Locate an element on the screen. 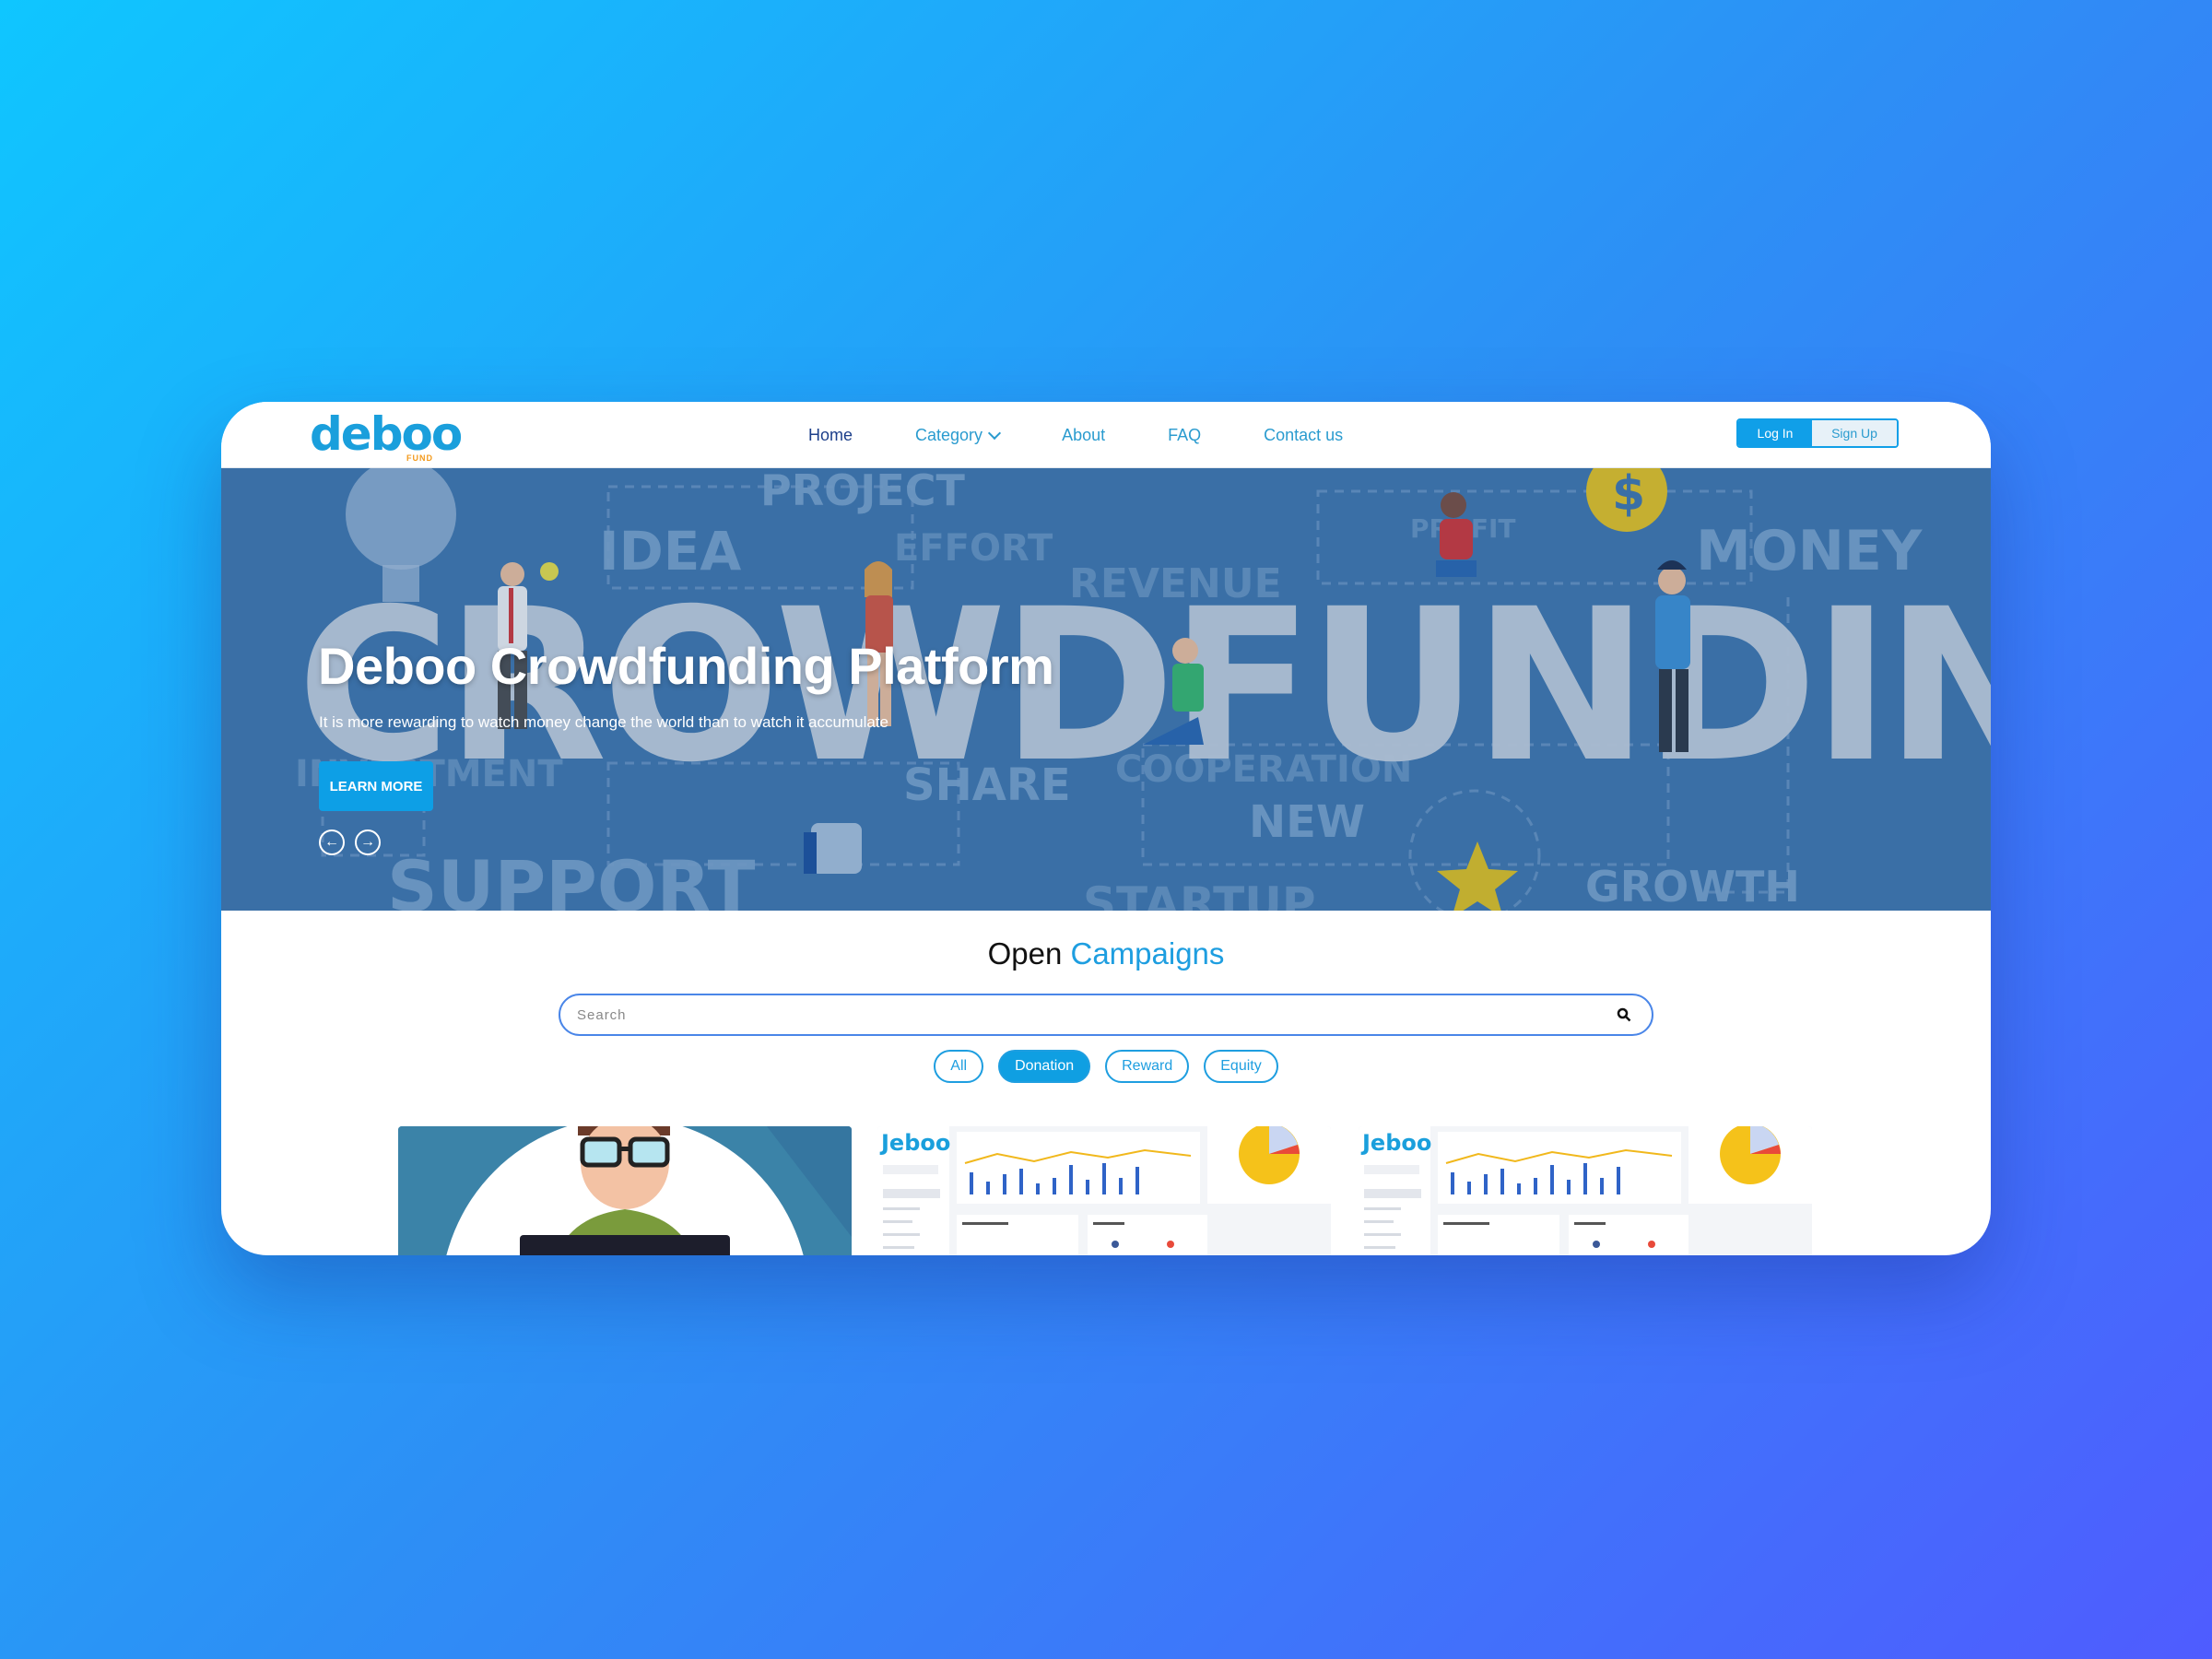 The width and height of the screenshot is (2212, 1659). search-bar is located at coordinates (1106, 1015).